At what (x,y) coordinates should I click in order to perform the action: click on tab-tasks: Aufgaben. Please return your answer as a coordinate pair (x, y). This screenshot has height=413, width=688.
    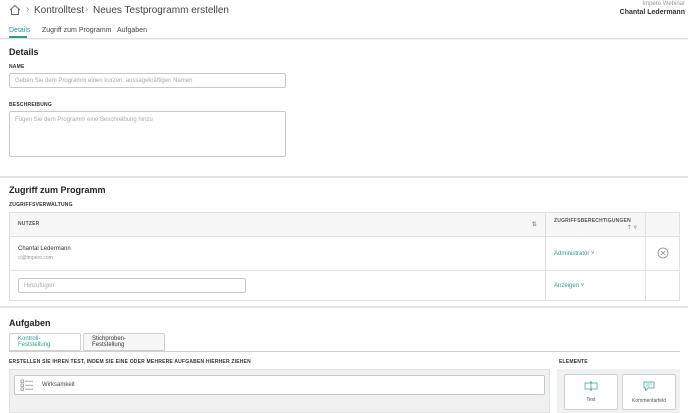
    Looking at the image, I should click on (132, 30).